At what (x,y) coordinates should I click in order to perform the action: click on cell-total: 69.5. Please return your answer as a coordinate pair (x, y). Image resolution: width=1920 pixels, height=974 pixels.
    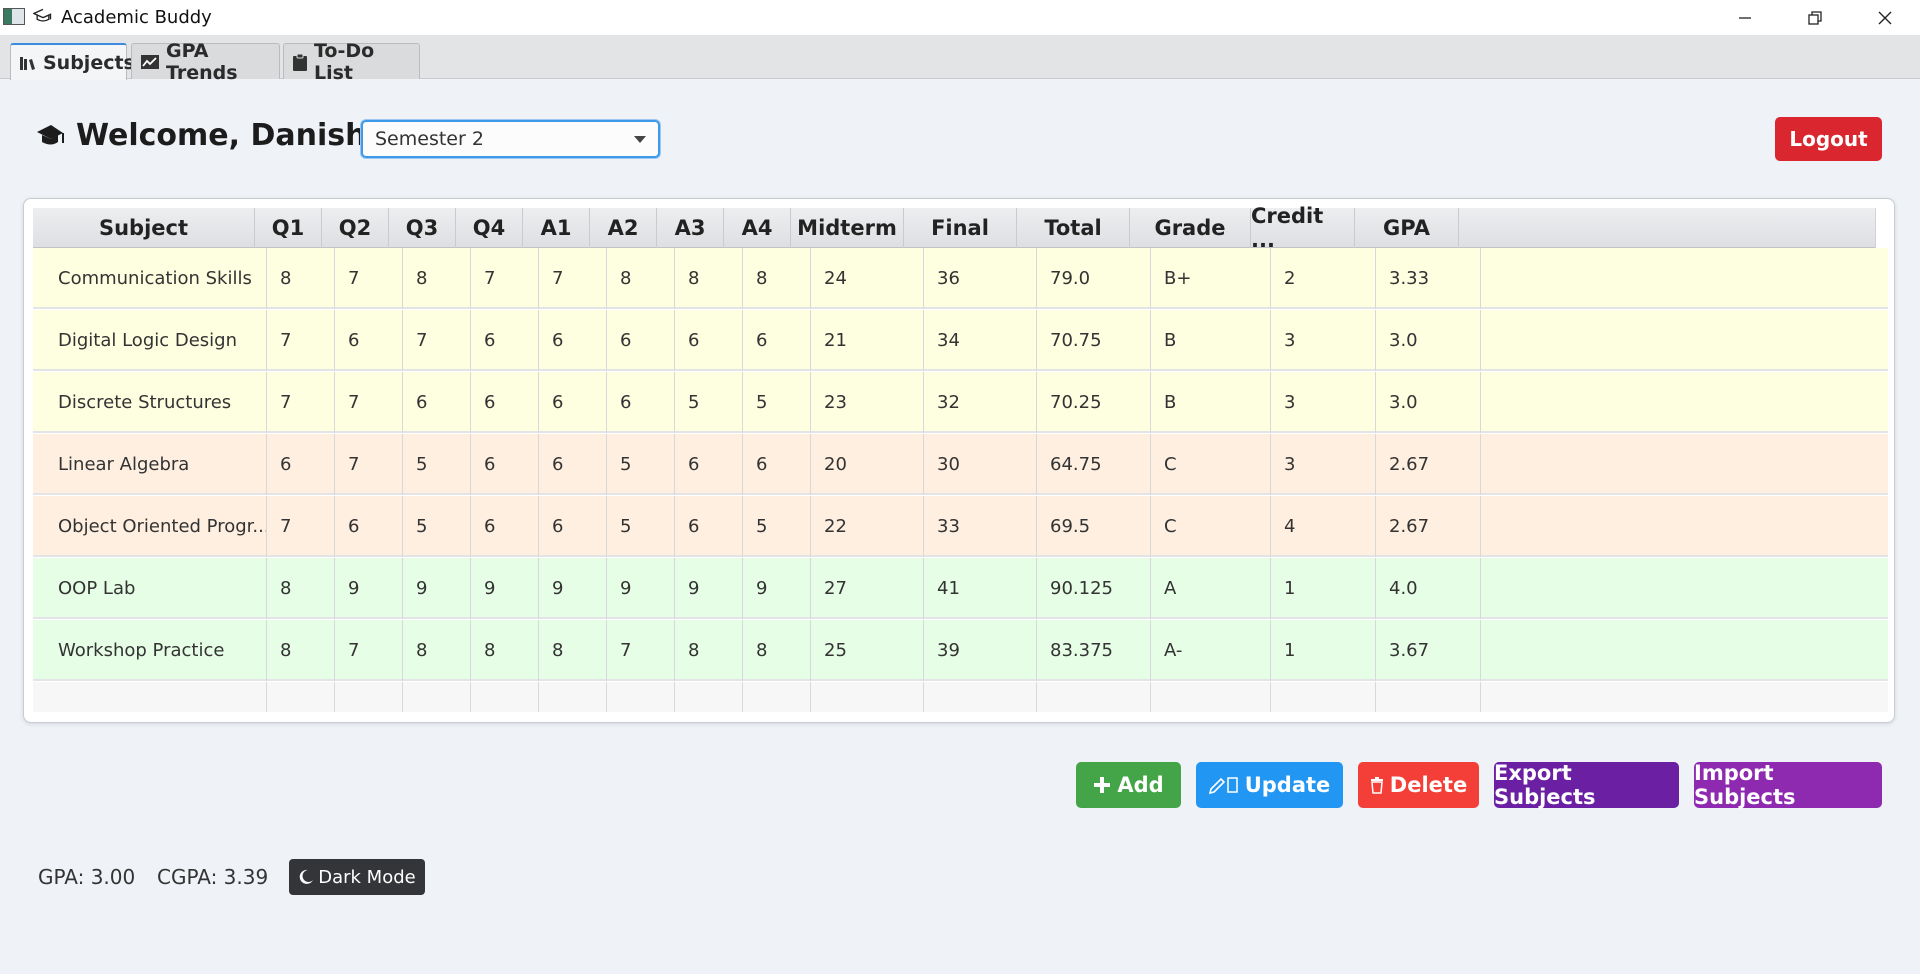
    Looking at the image, I should click on (1094, 526).